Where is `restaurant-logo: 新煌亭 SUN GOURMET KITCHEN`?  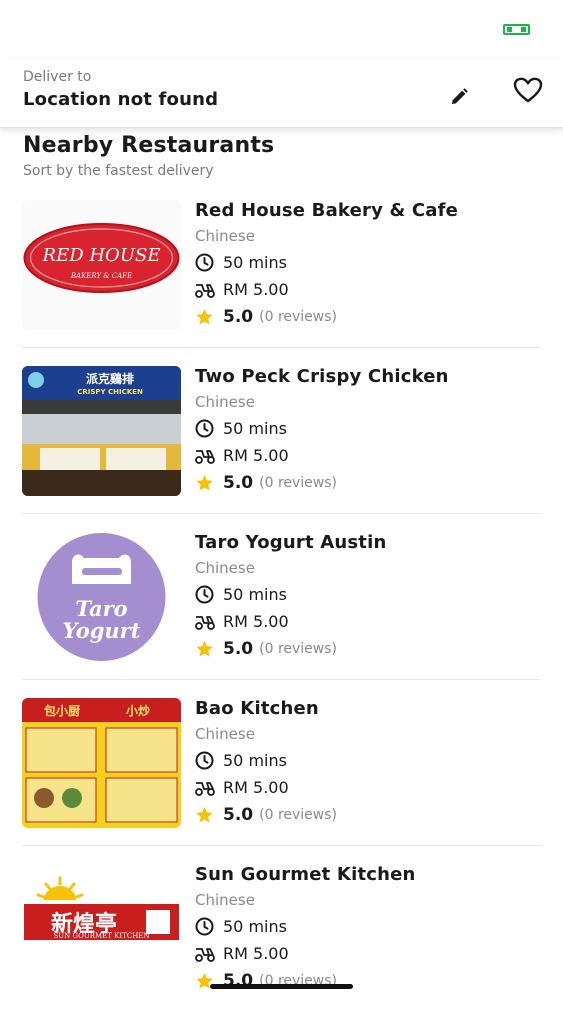 restaurant-logo: 新煌亭 SUN GOURMET KITCHEN is located at coordinates (101, 929).